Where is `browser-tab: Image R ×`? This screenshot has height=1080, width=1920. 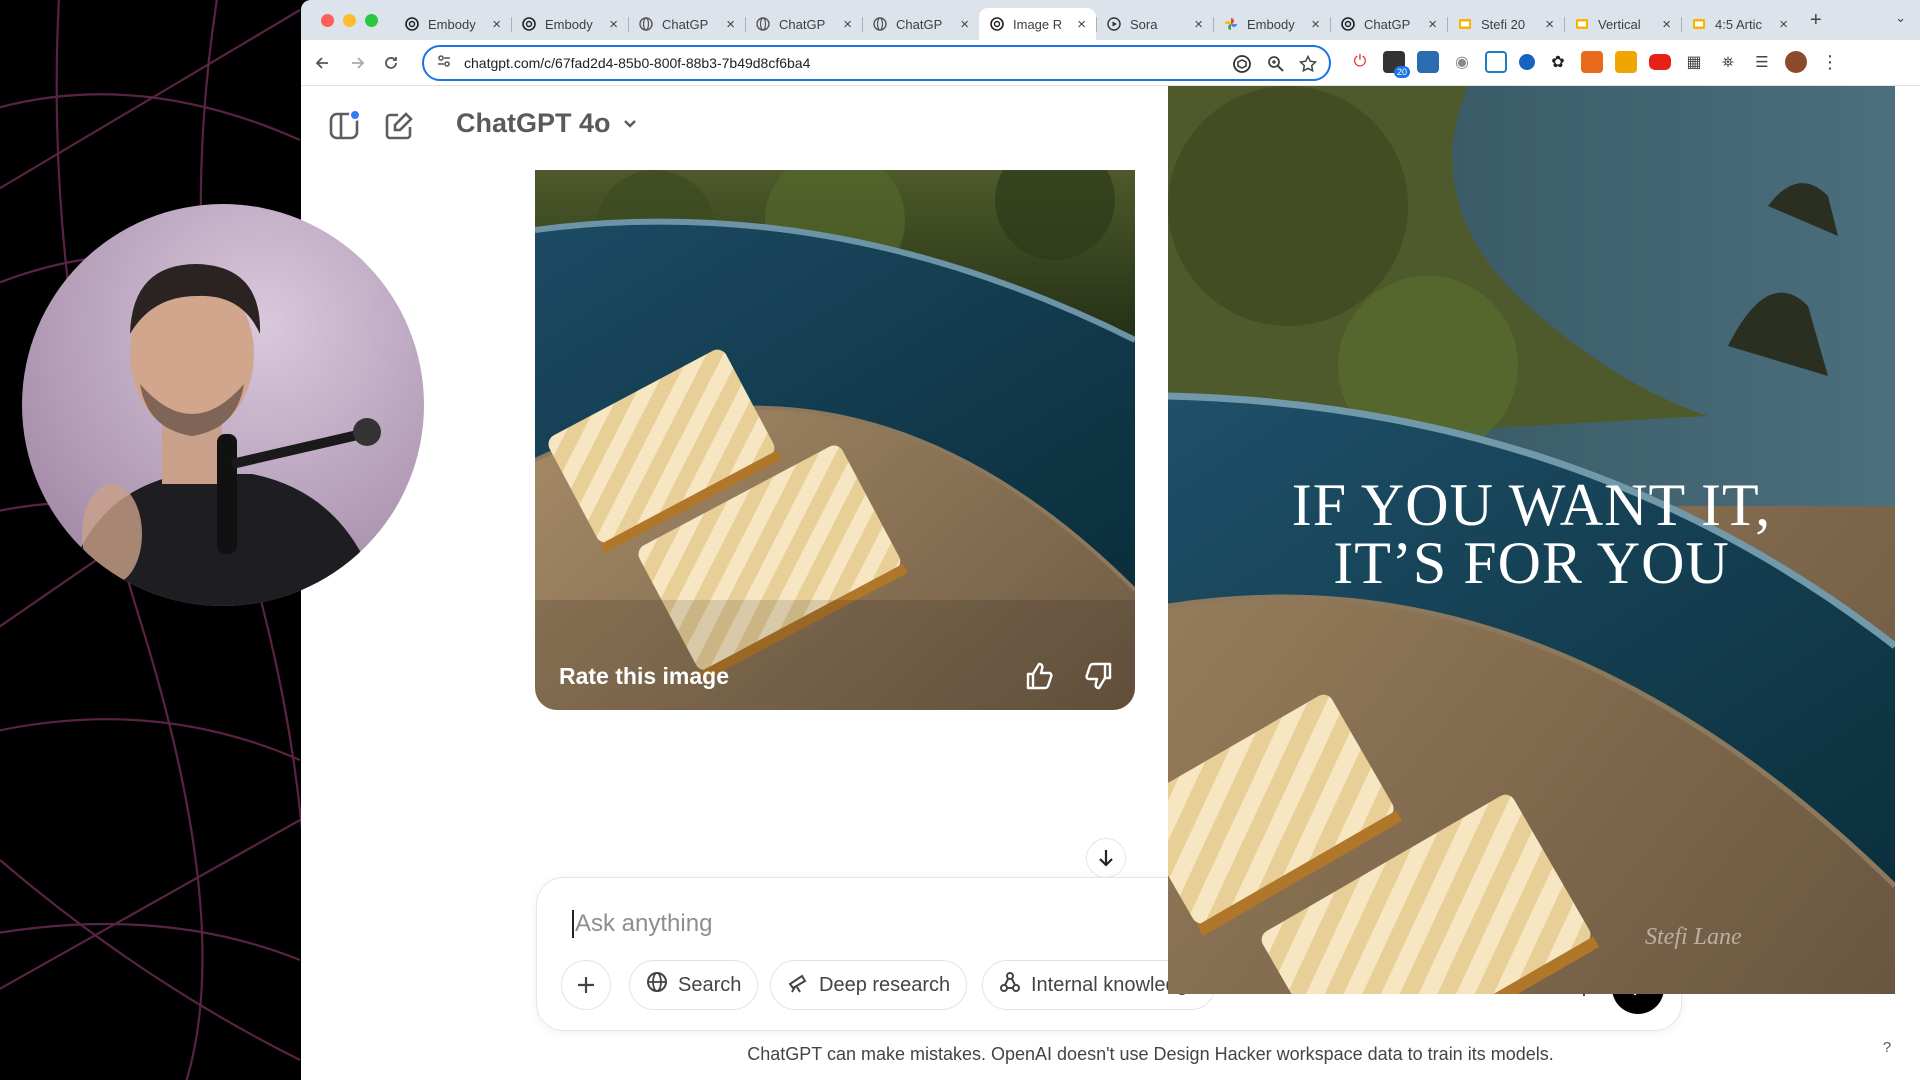 browser-tab: Image R × is located at coordinates (1037, 24).